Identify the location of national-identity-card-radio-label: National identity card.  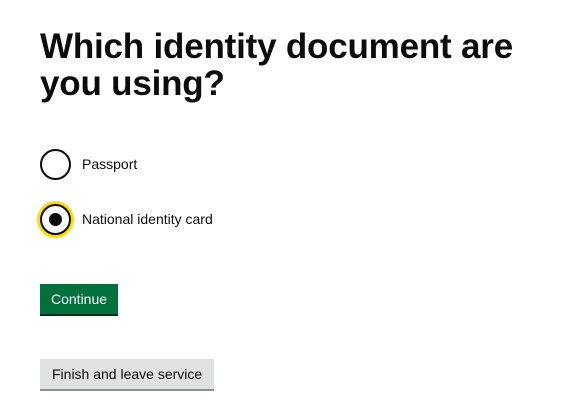
(147, 219).